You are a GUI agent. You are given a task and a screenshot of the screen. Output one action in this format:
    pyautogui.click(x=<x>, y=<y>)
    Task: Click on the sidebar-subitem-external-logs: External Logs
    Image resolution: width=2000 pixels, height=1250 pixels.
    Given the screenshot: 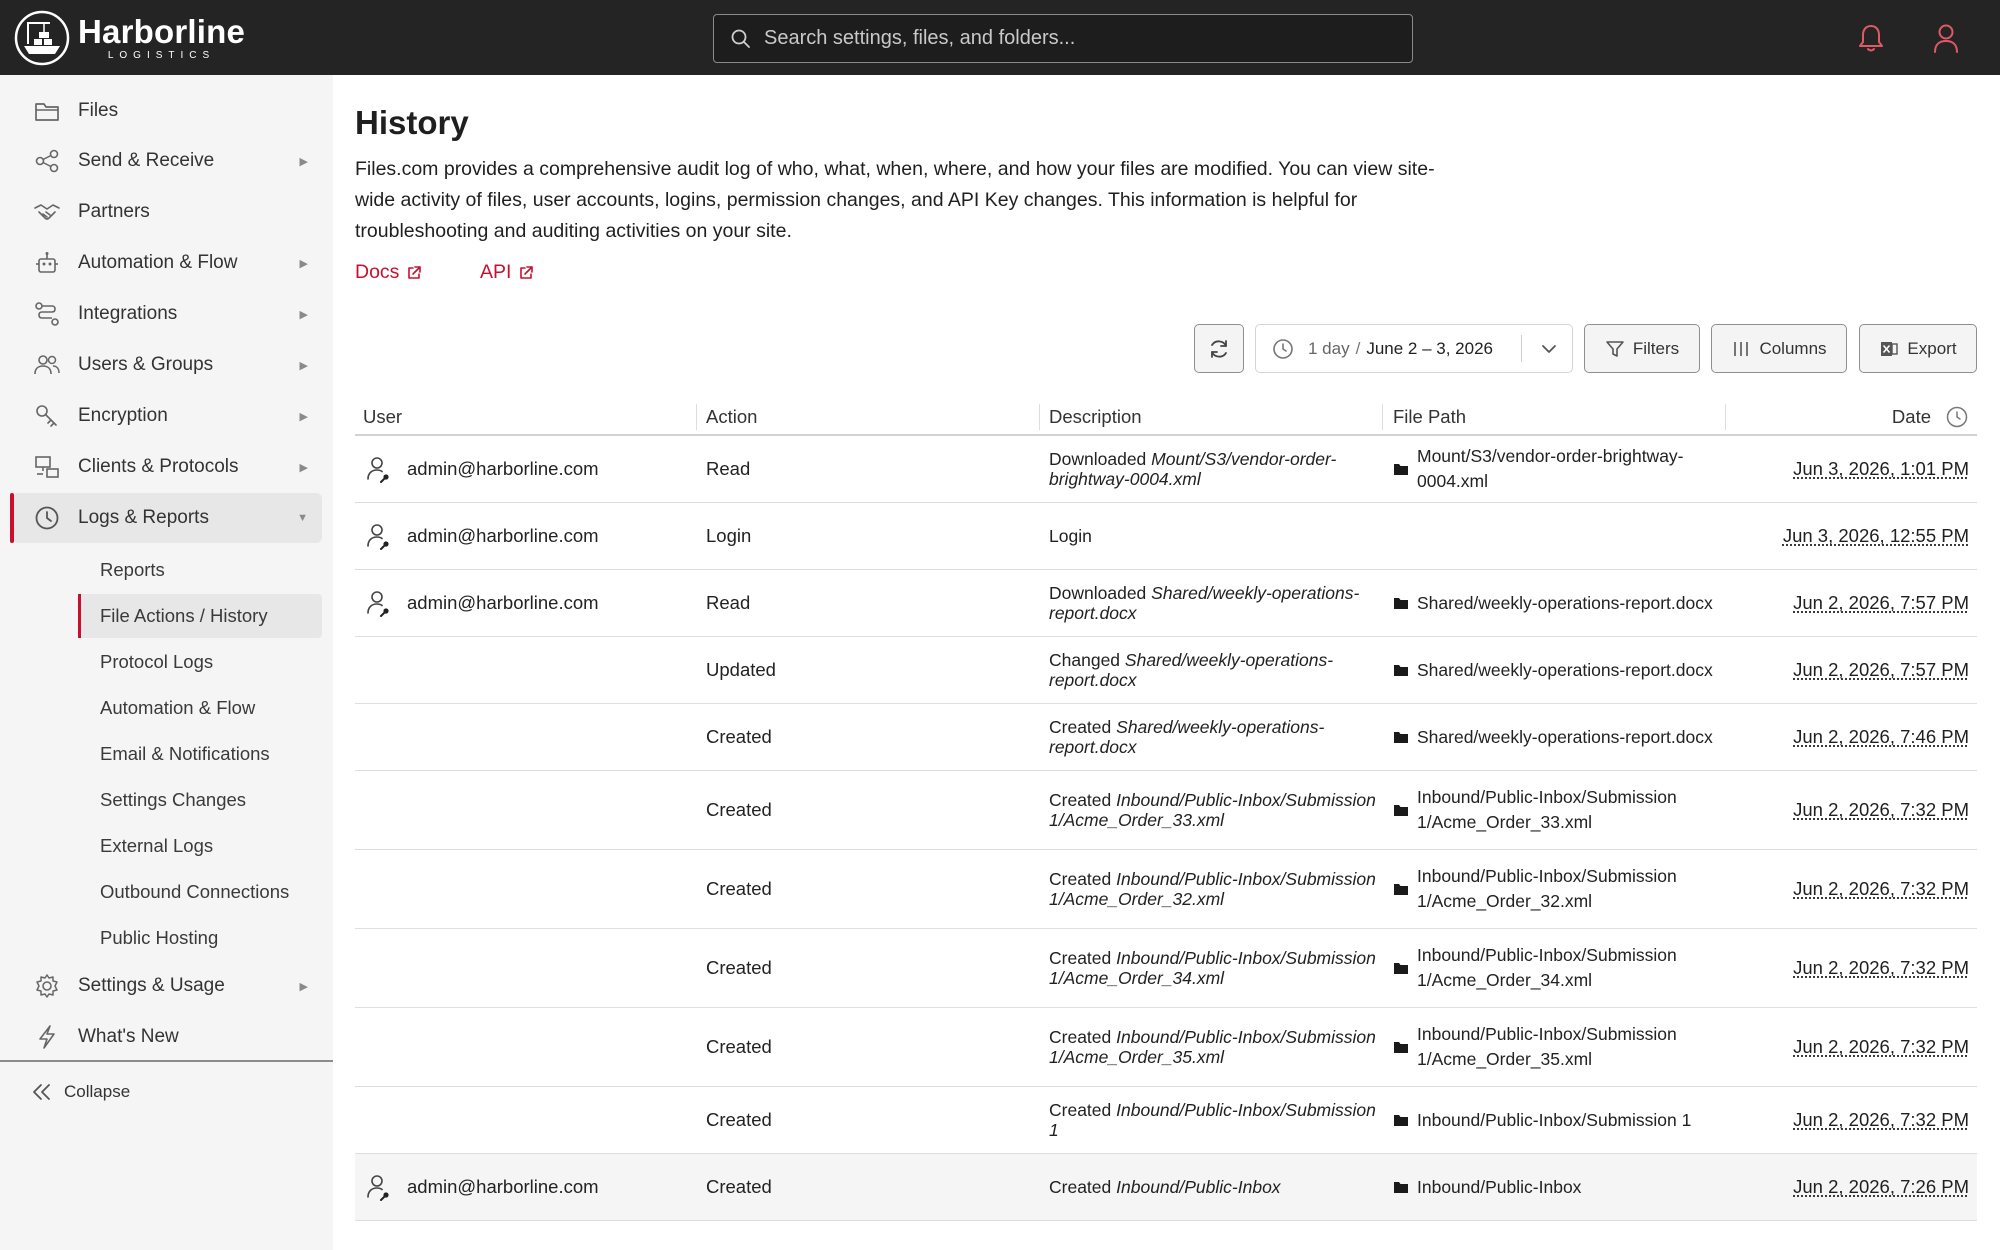 What is the action you would take?
    pyautogui.click(x=200, y=846)
    